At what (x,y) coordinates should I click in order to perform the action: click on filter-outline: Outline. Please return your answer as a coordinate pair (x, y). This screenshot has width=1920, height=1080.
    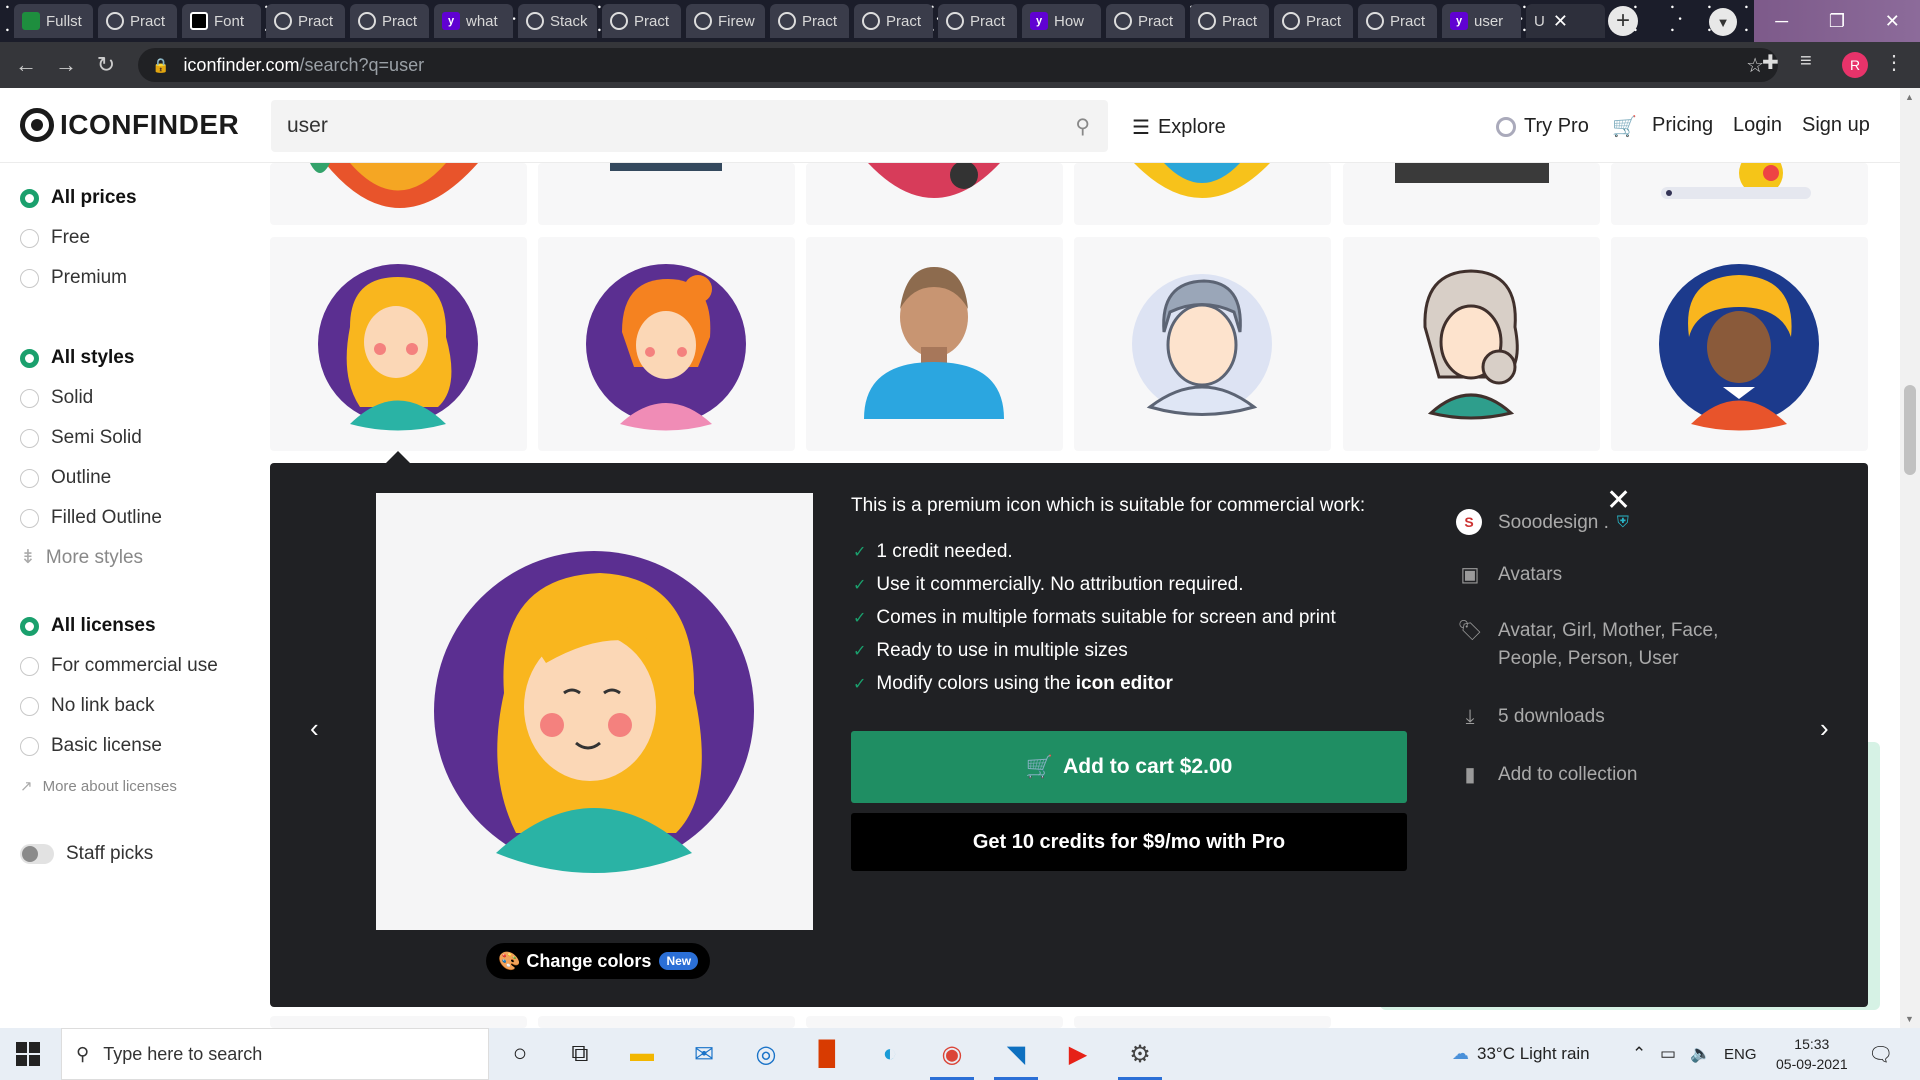
    Looking at the image, I should click on (65, 478).